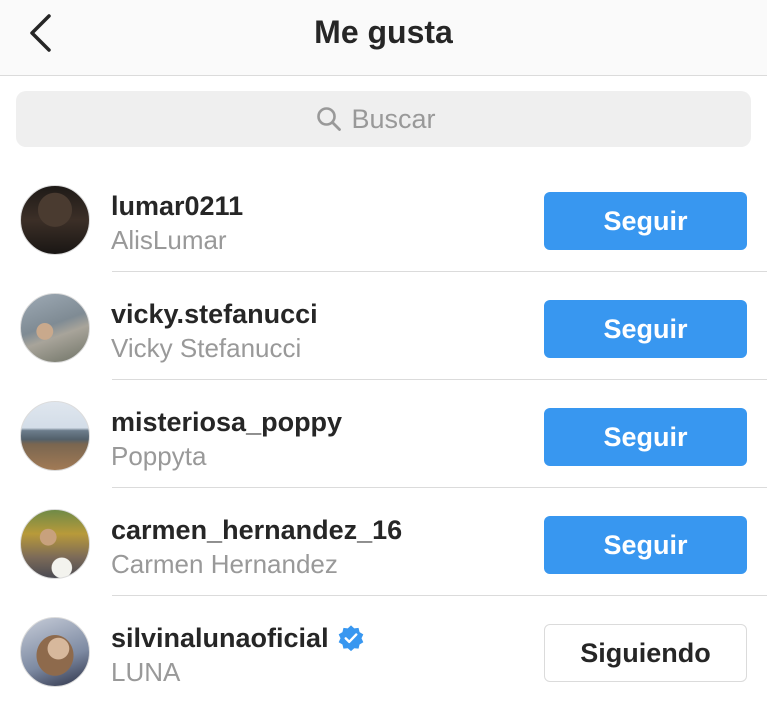 This screenshot has width=767, height=706. I want to click on username: silvinalunaoficial, so click(238, 638).